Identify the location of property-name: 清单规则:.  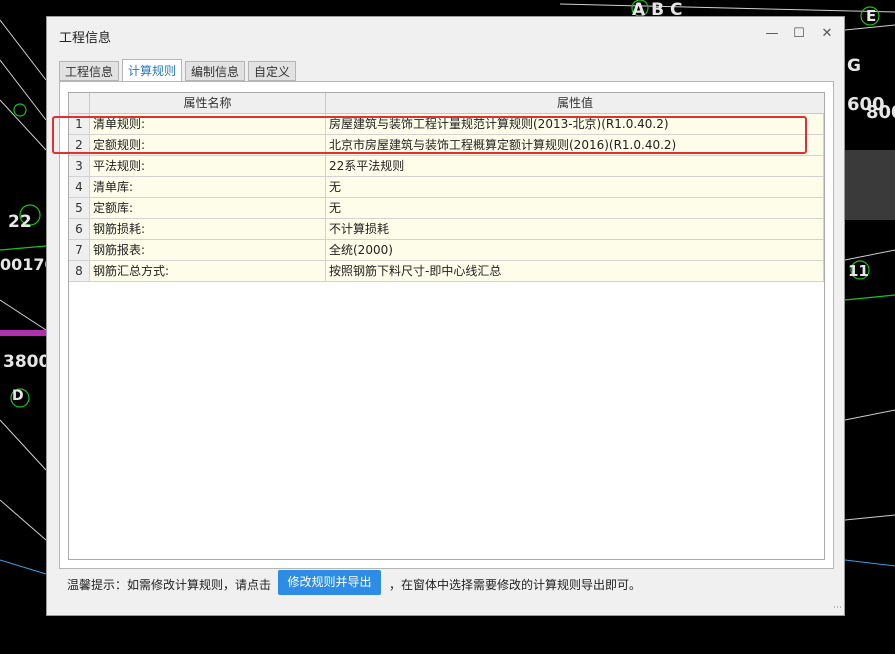
(208, 124).